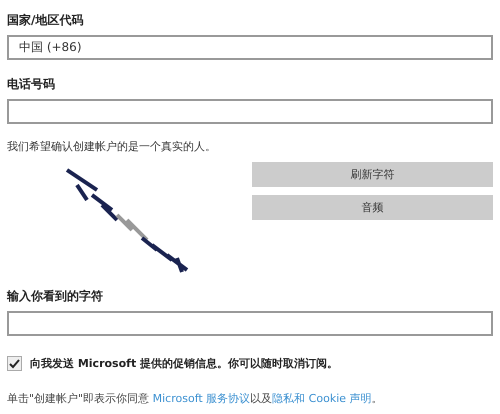 Image resolution: width=500 pixels, height=414 pixels. I want to click on checkbox-label: 向我发送 Microsoft 提供的促销信息。你可以随时取消订阅。, so click(184, 363).